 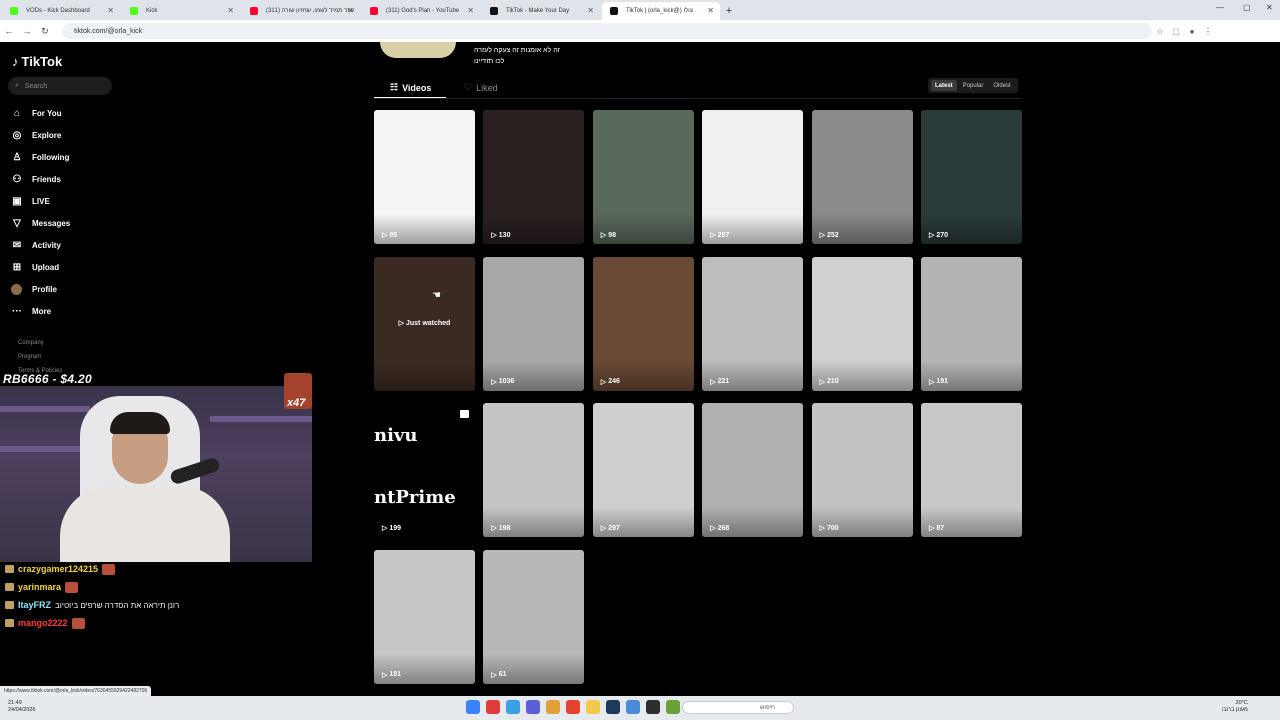 I want to click on video-card: nivu ntPrime ▷ 199, so click(x=424, y=470).